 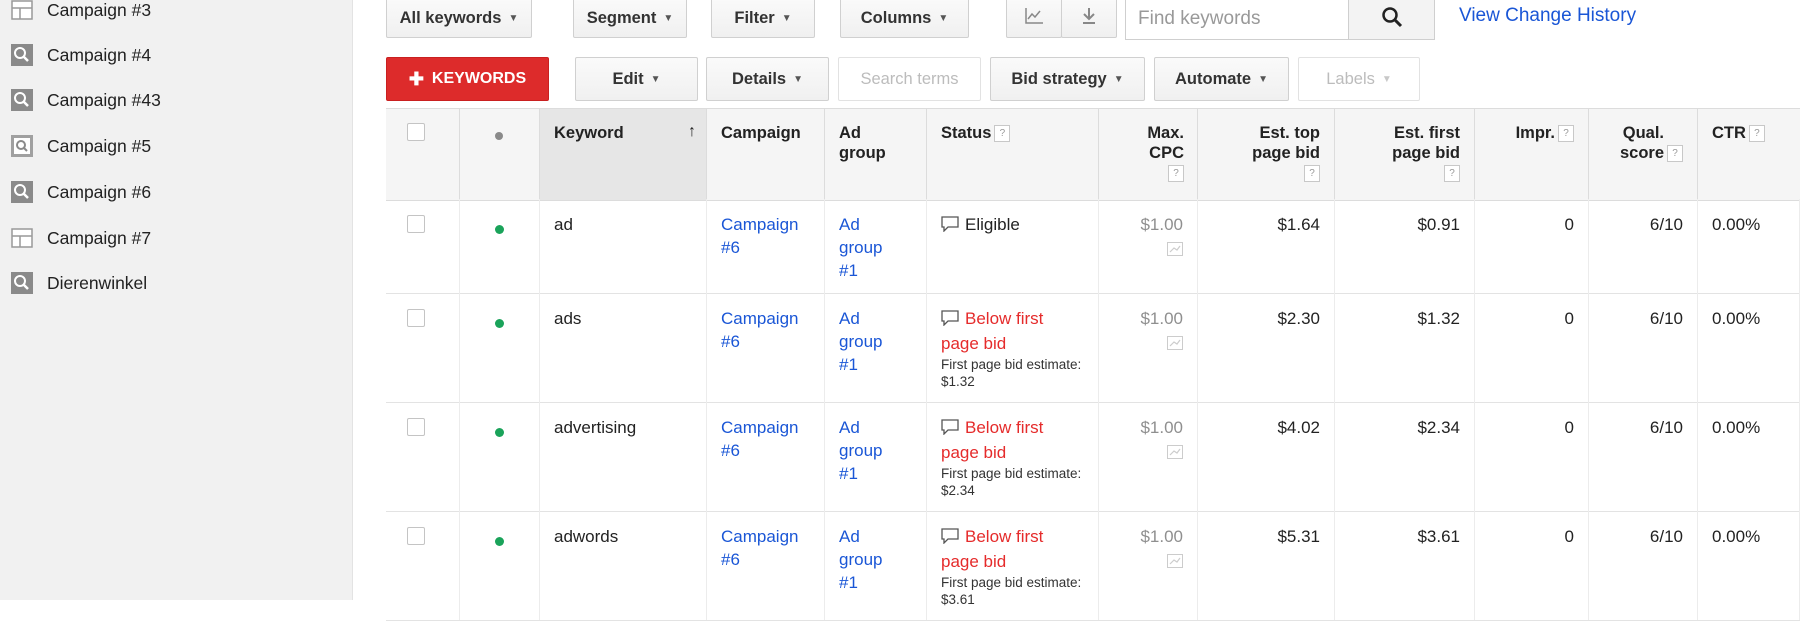 I want to click on sidebar-item-campaign-7: Campaign #7, so click(x=80, y=238).